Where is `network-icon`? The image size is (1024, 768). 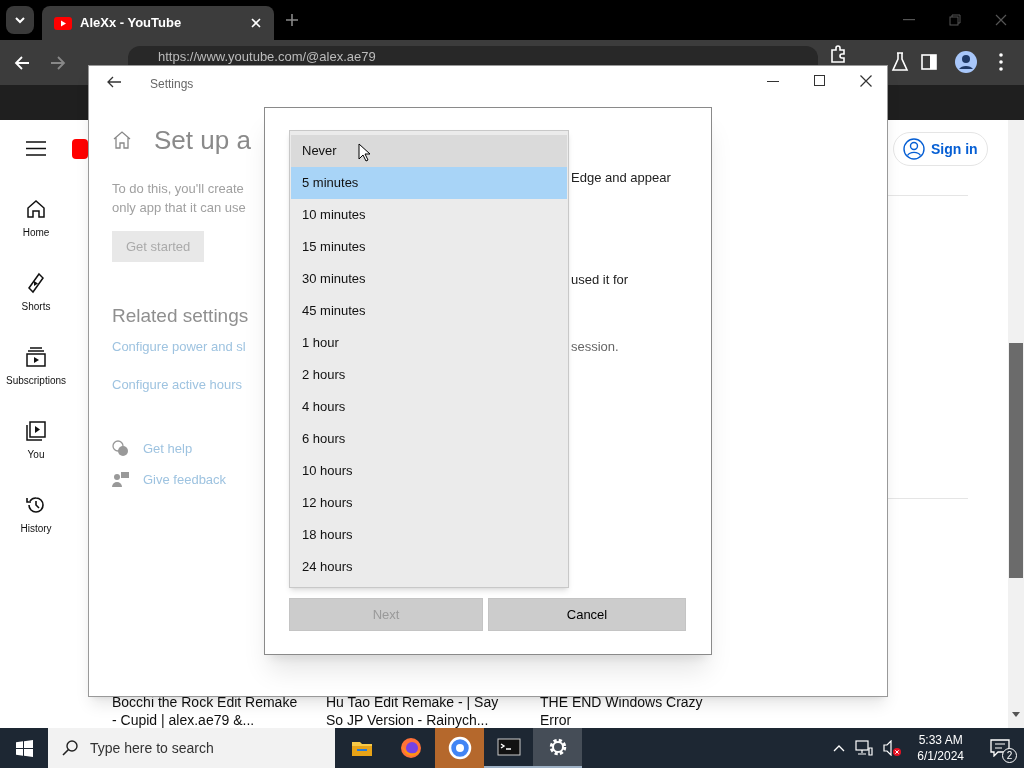 network-icon is located at coordinates (864, 748).